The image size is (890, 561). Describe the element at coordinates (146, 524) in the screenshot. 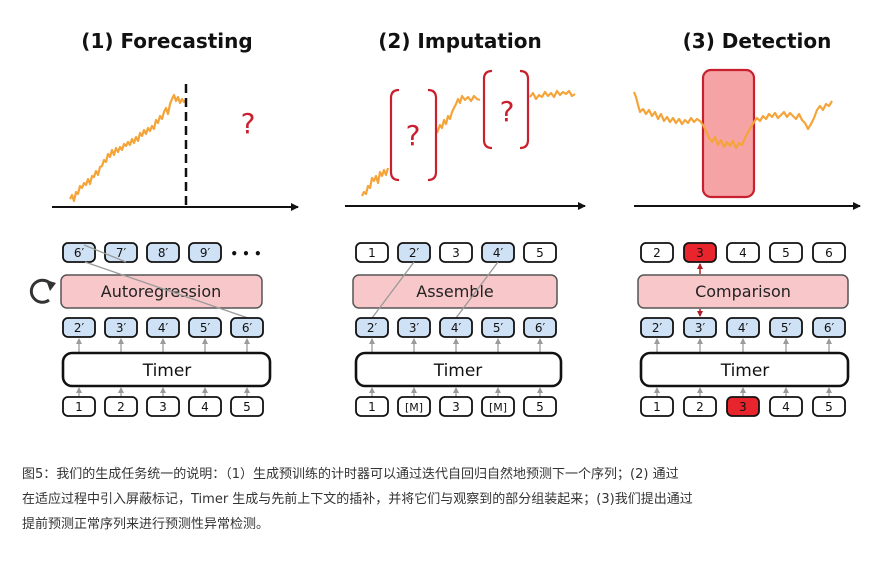

I see `caption-line: 提前预测正常序列来进行预测性异常检测。` at that location.